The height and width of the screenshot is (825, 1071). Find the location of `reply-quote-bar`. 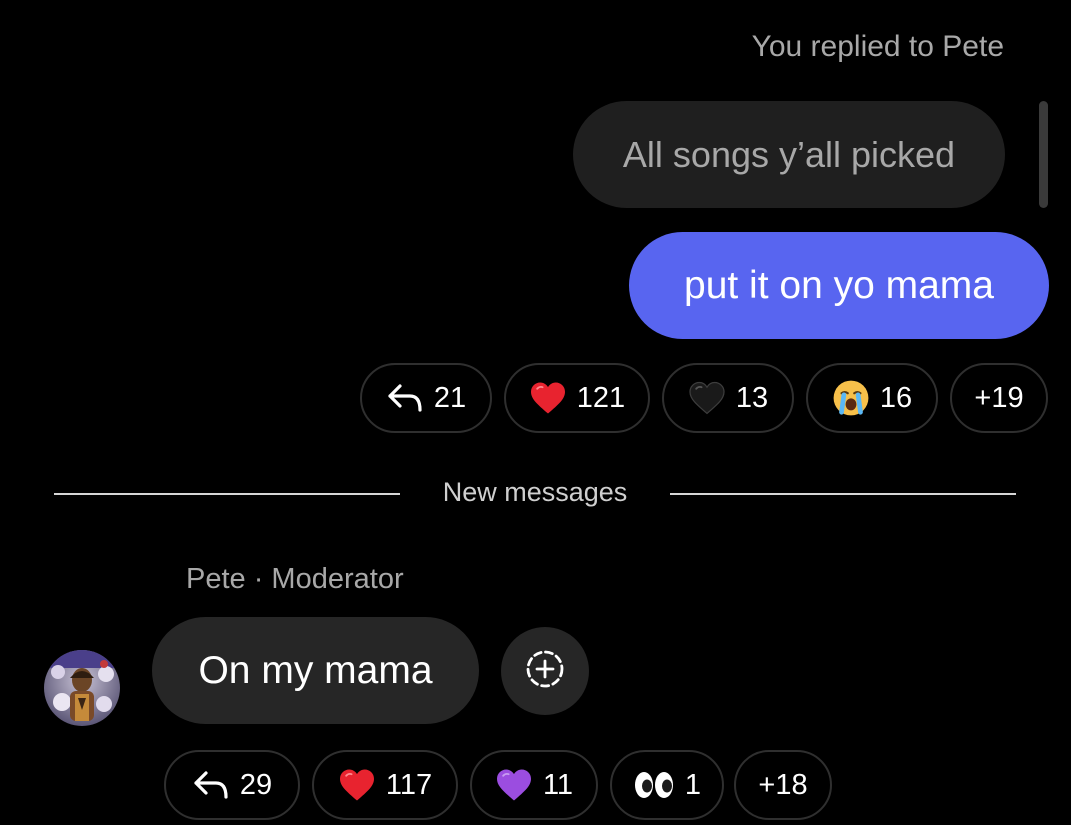

reply-quote-bar is located at coordinates (1043, 154).